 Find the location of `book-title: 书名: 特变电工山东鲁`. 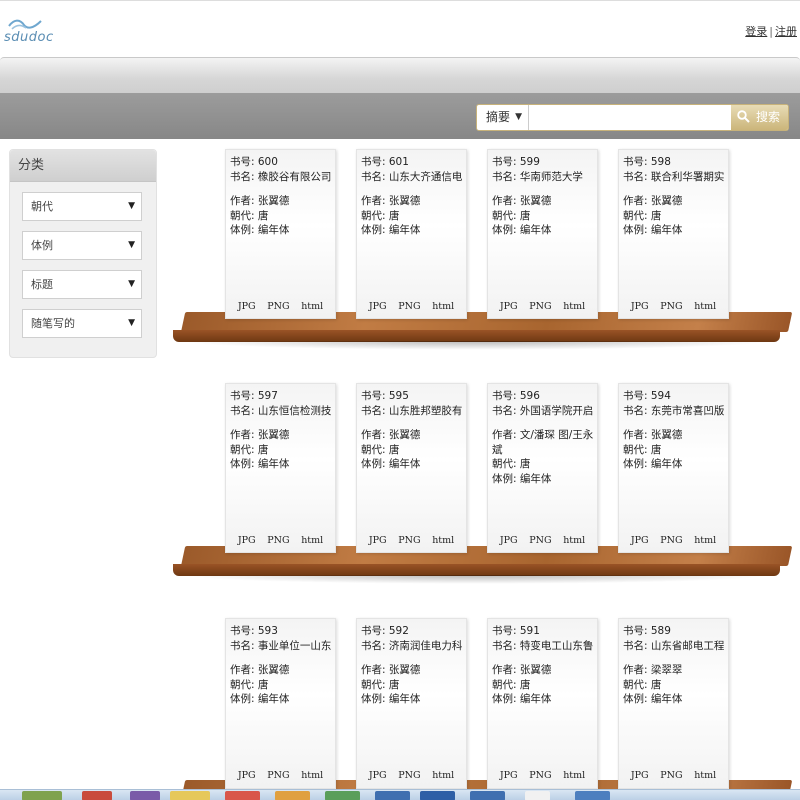

book-title: 书名: 特变电工山东鲁 is located at coordinates (543, 646).